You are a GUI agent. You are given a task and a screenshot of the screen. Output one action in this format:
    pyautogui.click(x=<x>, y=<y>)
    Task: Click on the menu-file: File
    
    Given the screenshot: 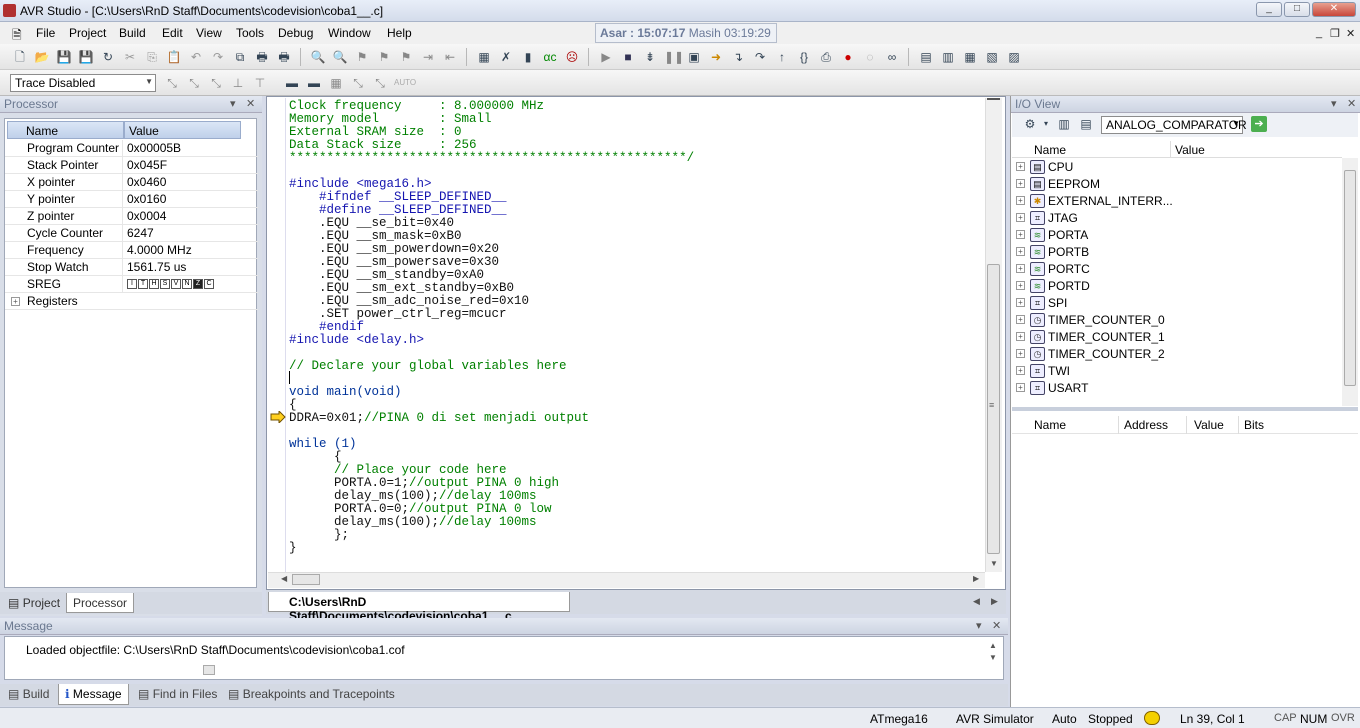 What is the action you would take?
    pyautogui.click(x=45, y=33)
    